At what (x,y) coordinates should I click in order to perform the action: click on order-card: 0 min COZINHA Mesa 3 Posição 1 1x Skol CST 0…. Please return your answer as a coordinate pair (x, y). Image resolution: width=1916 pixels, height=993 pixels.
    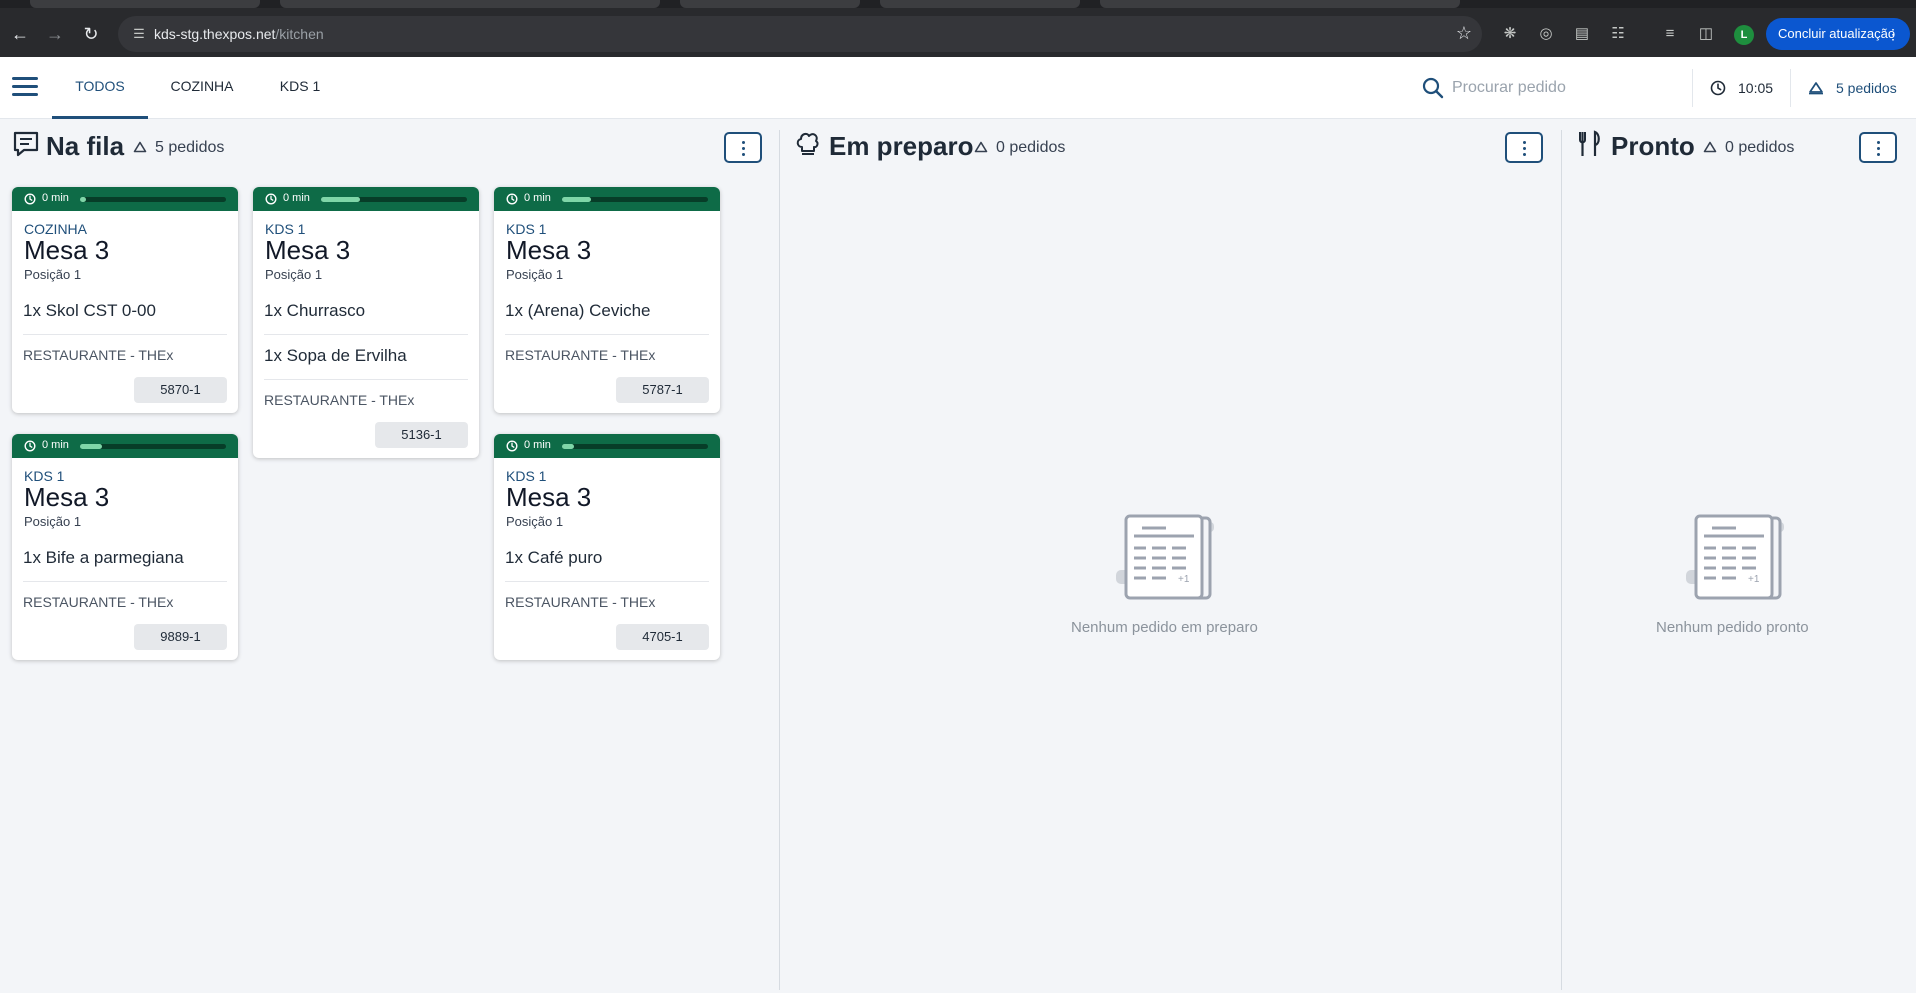
    Looking at the image, I should click on (125, 300).